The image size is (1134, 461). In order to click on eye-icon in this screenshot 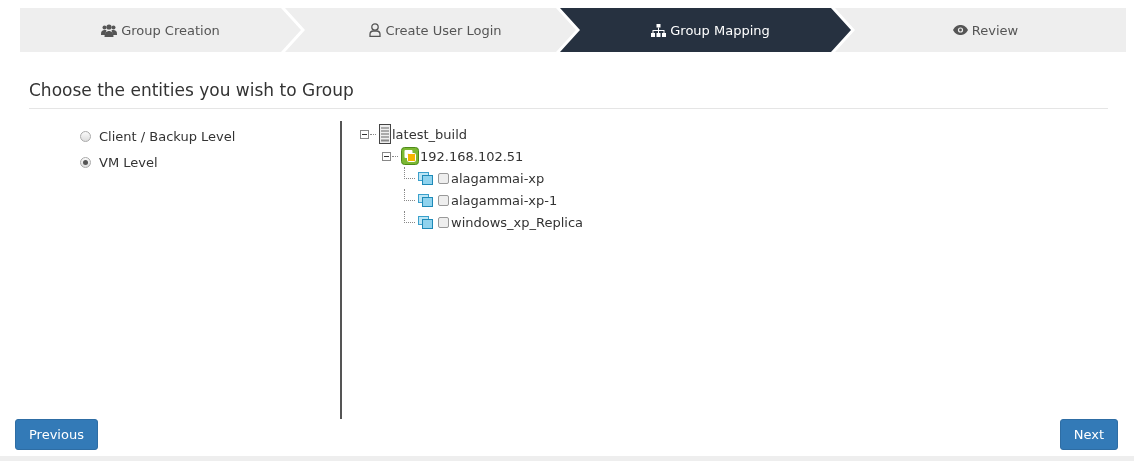, I will do `click(960, 30)`.